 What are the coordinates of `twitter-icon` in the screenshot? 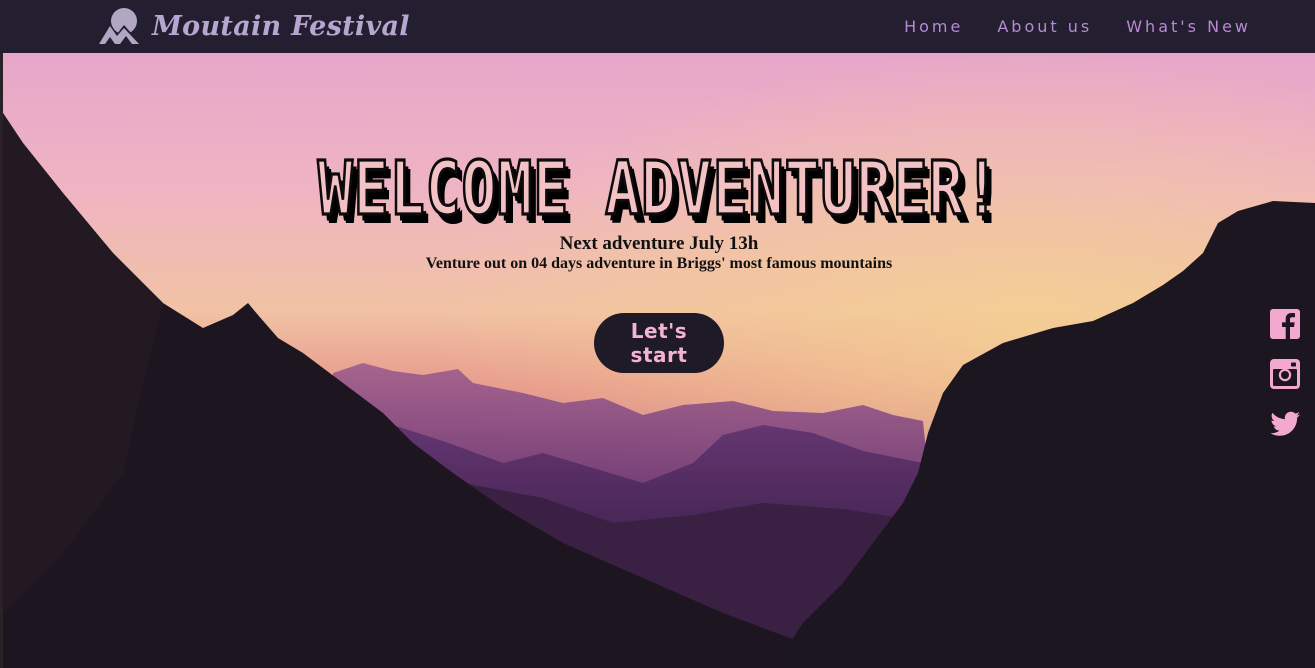 It's located at (1285, 424).